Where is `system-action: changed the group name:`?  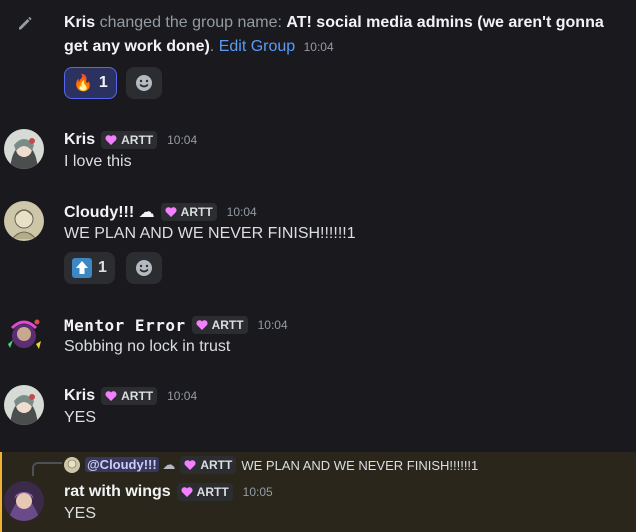 system-action: changed the group name: is located at coordinates (190, 22).